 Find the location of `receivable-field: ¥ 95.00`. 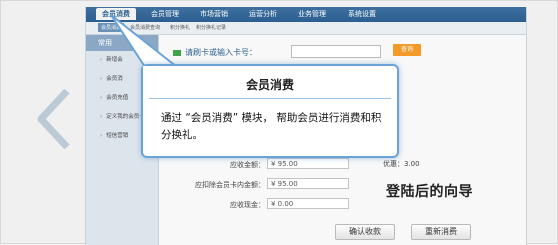

receivable-field: ¥ 95.00 is located at coordinates (308, 163).